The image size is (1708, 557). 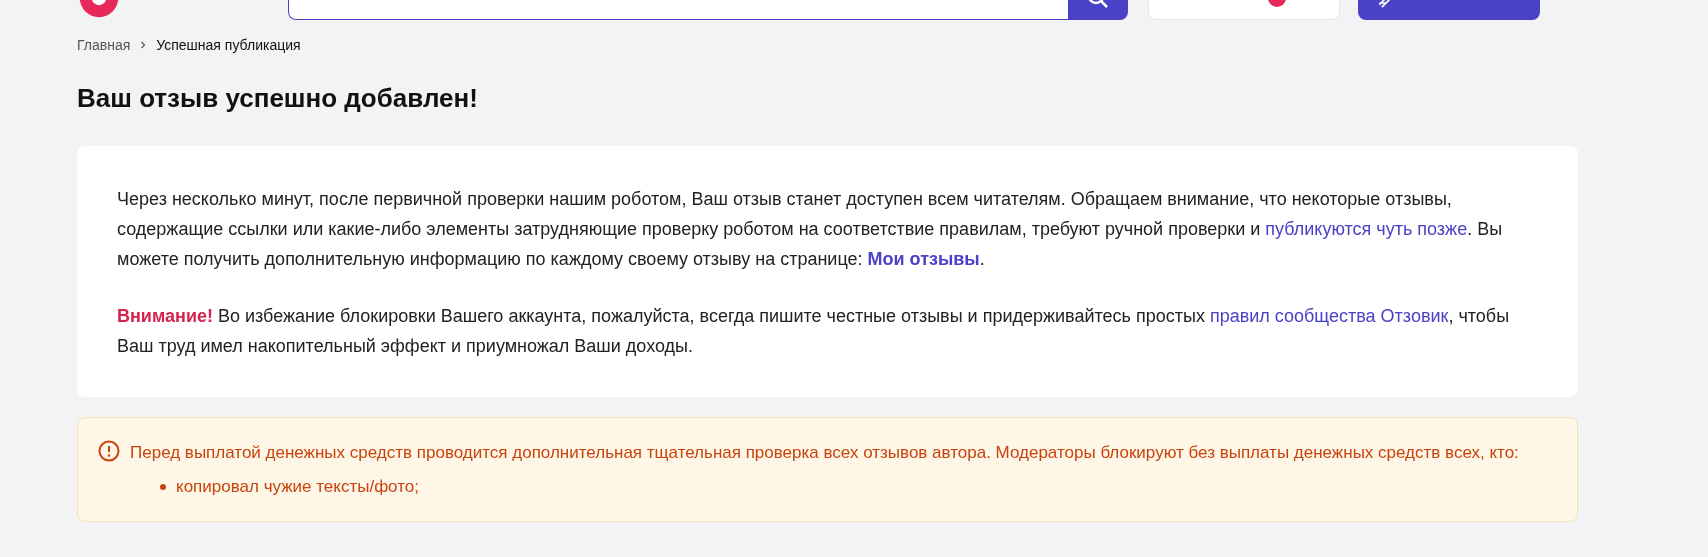 I want to click on exclamation-icon, so click(x=109, y=451).